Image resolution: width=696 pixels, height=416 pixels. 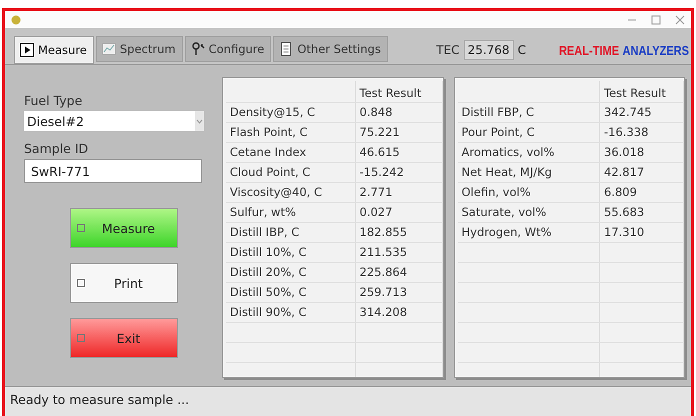 I want to click on tec-value: 25.768, so click(x=489, y=50).